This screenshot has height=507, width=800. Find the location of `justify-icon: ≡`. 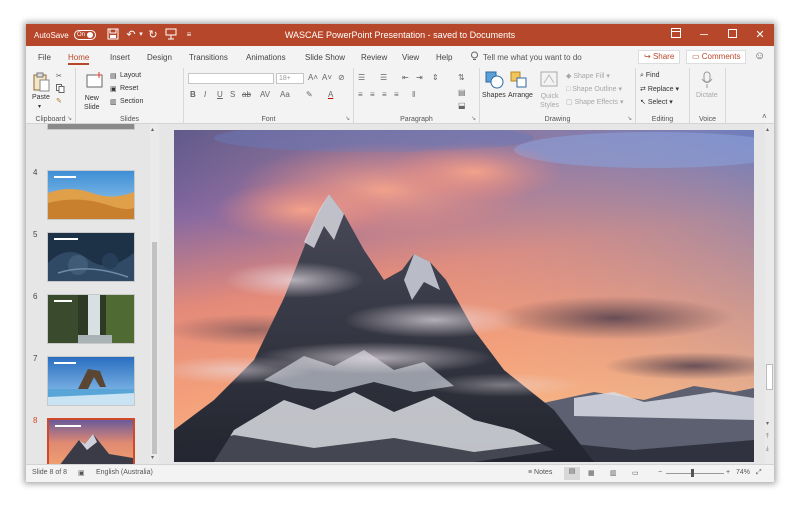

justify-icon: ≡ is located at coordinates (396, 94).